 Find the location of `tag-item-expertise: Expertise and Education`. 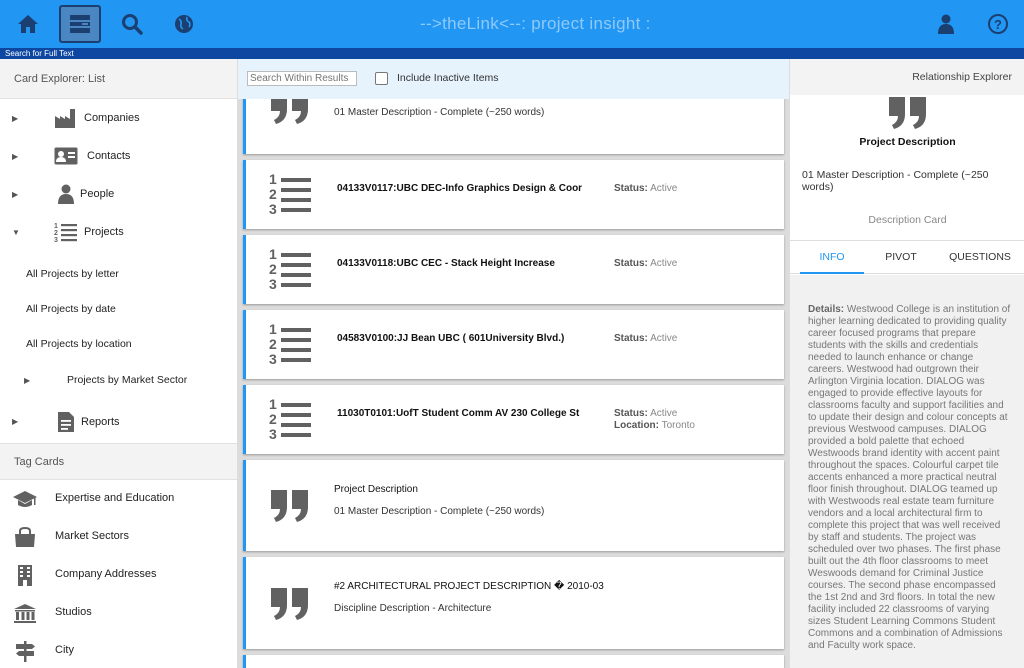

tag-item-expertise: Expertise and Education is located at coordinates (118, 499).